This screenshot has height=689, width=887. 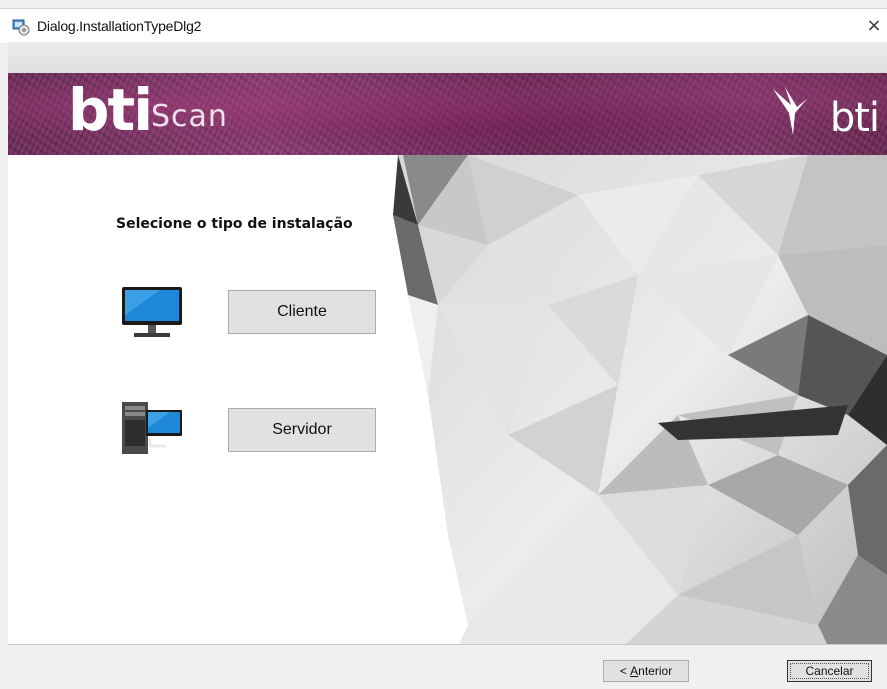 I want to click on client-button: Cliente, so click(x=302, y=312).